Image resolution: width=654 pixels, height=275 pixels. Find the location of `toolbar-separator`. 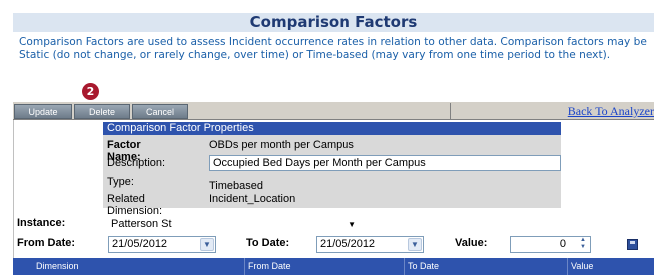

toolbar-separator is located at coordinates (450, 111).